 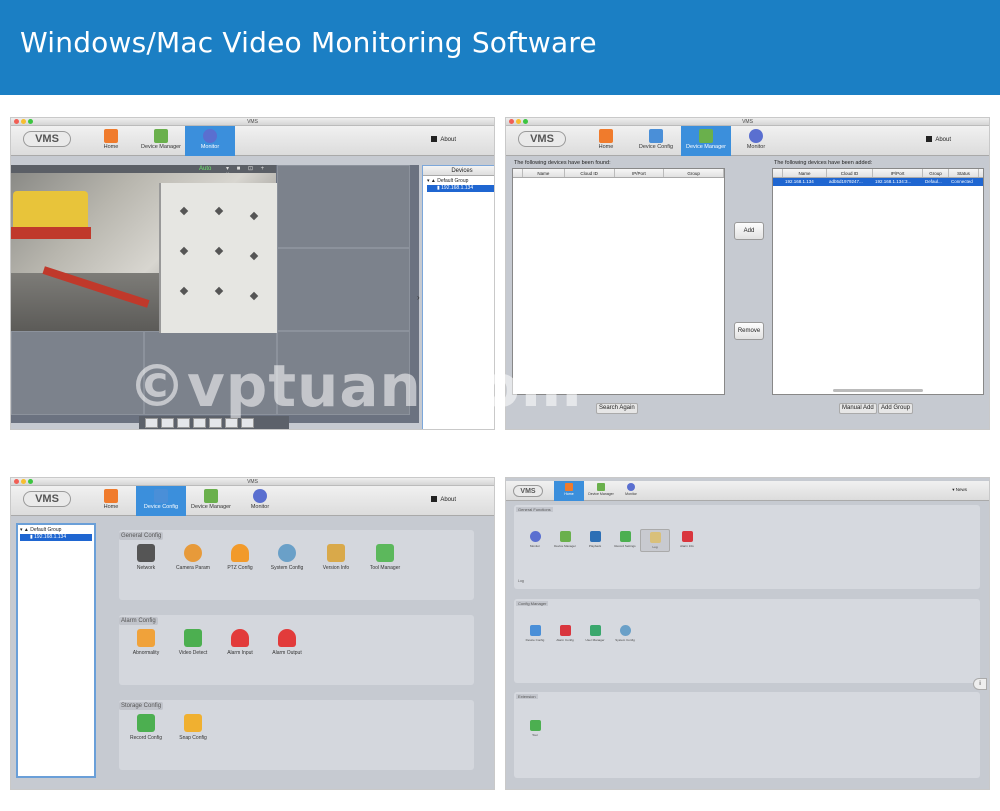 I want to click on added-table-header: Name Cloud ID IP/Port Group Status, so click(x=878, y=173).